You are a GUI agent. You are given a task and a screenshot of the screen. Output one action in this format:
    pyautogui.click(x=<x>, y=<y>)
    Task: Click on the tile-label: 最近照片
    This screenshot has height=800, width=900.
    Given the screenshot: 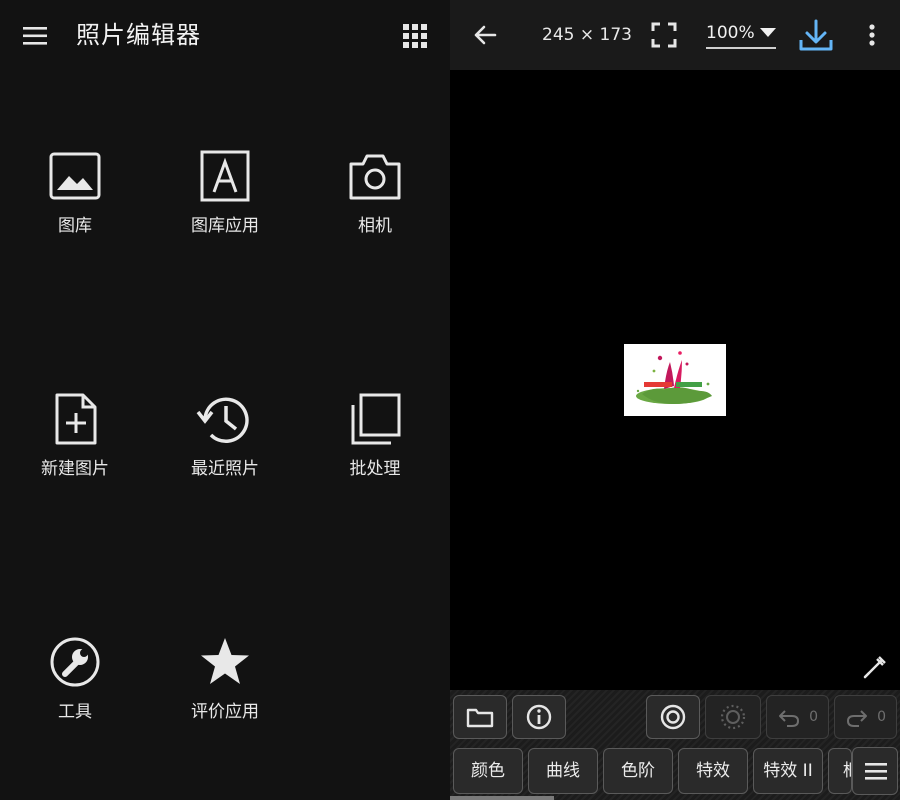 What is the action you would take?
    pyautogui.click(x=225, y=469)
    